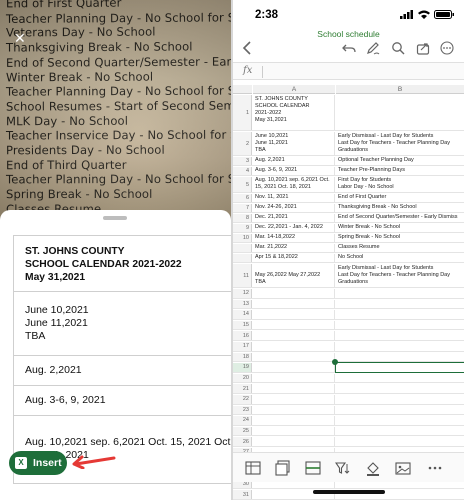 This screenshot has width=464, height=500. I want to click on selected-cell, so click(398, 366).